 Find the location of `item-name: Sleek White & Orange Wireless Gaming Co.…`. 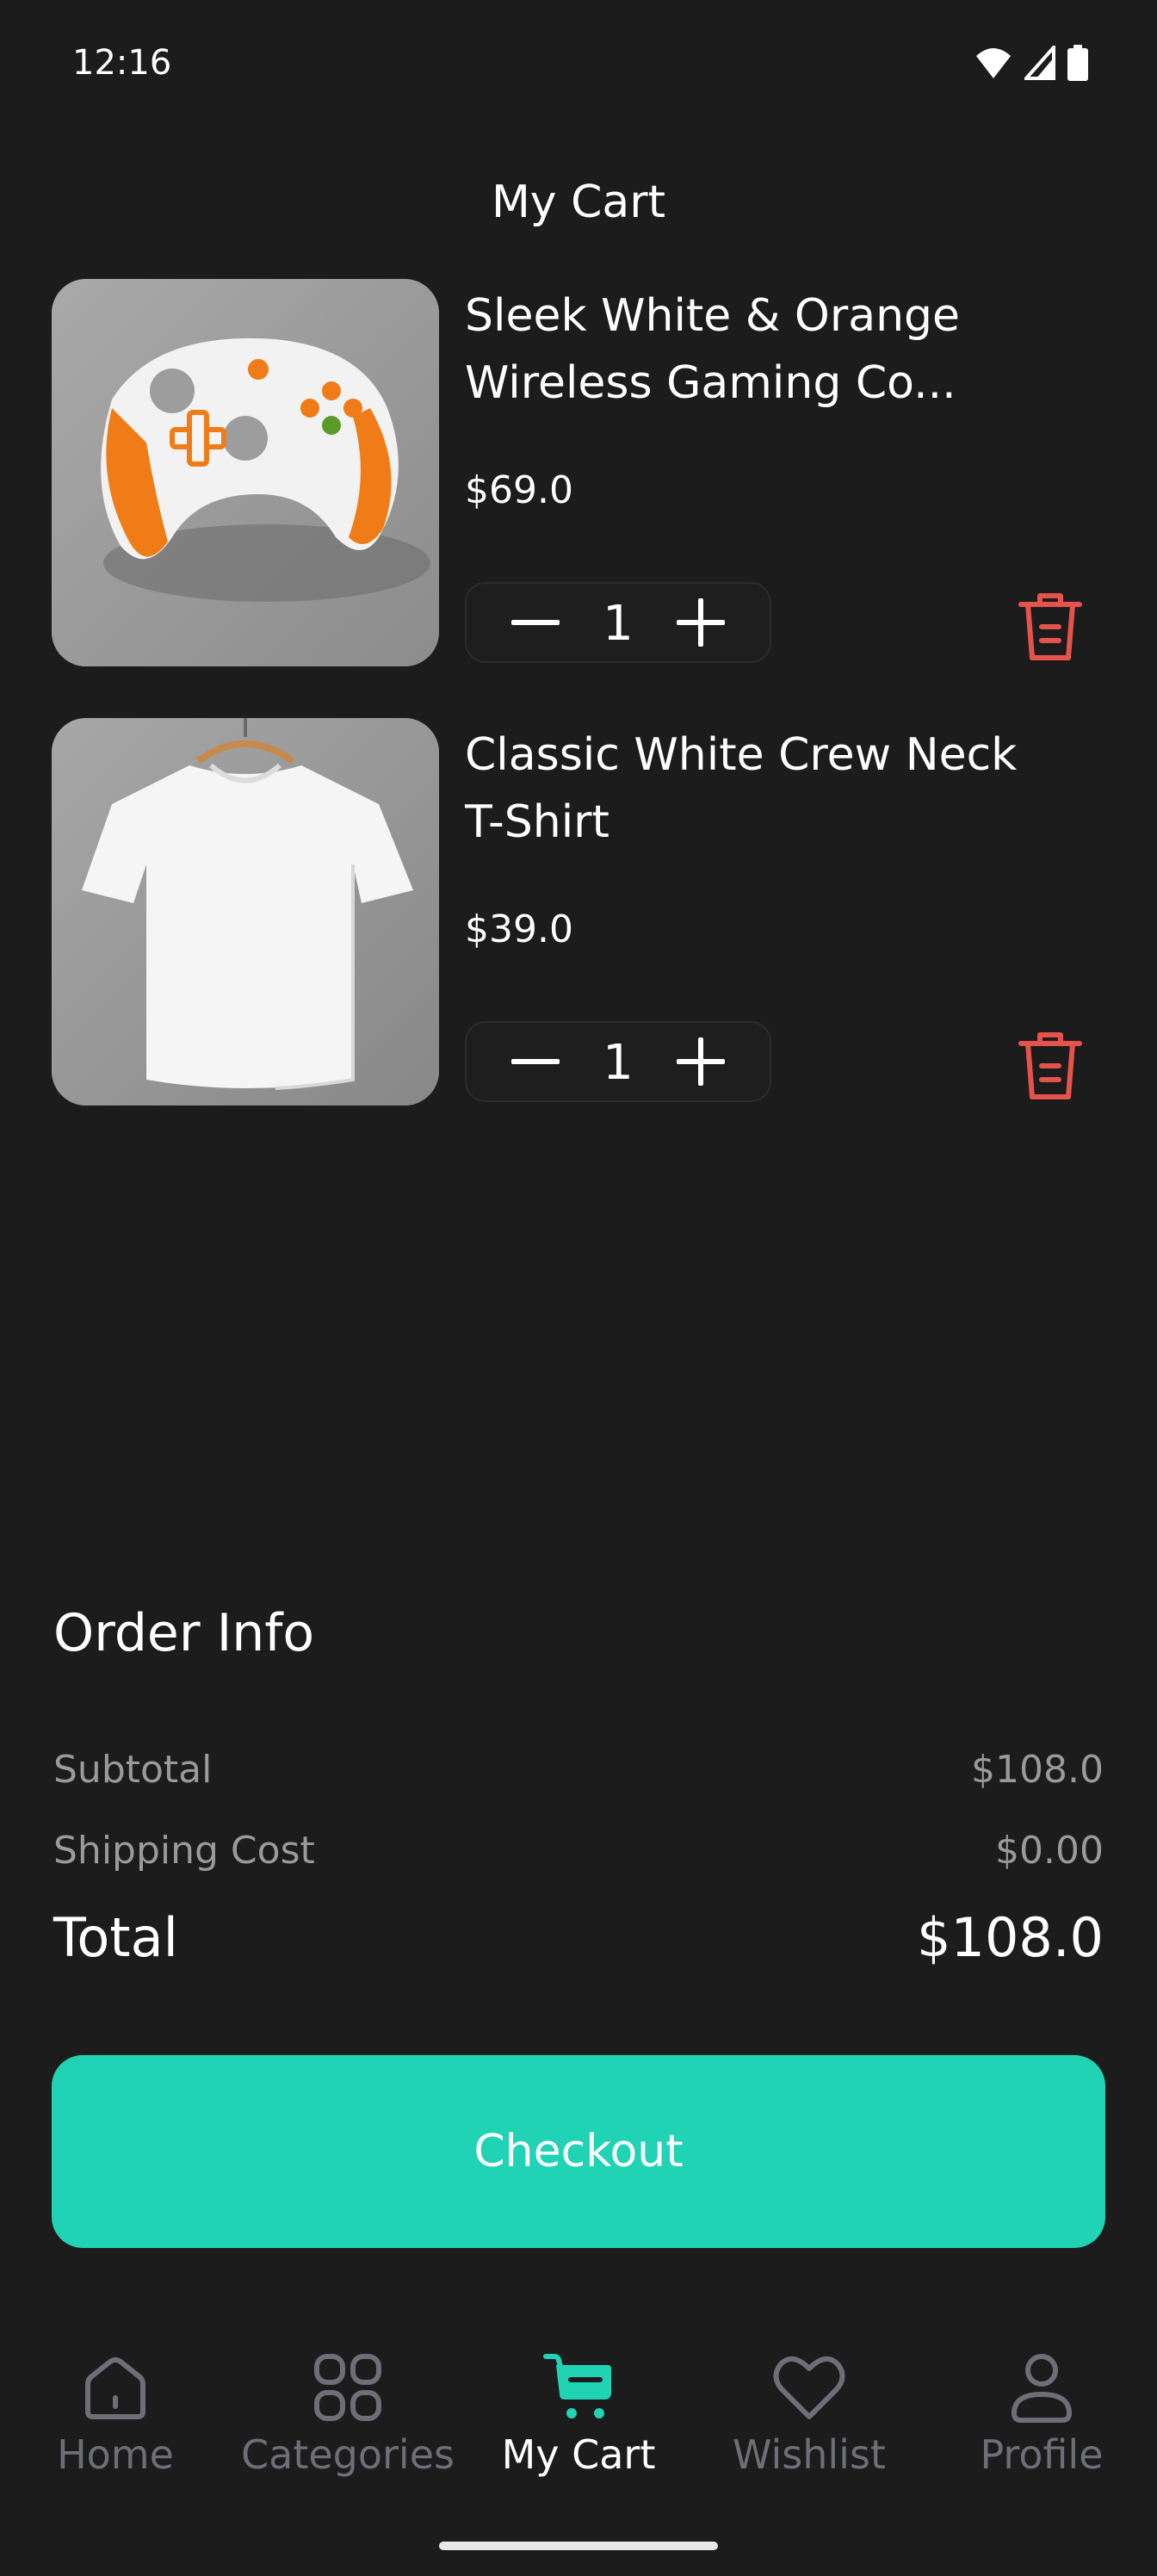

item-name: Sleek White & Orange Wireless Gaming Co.… is located at coordinates (766, 350).